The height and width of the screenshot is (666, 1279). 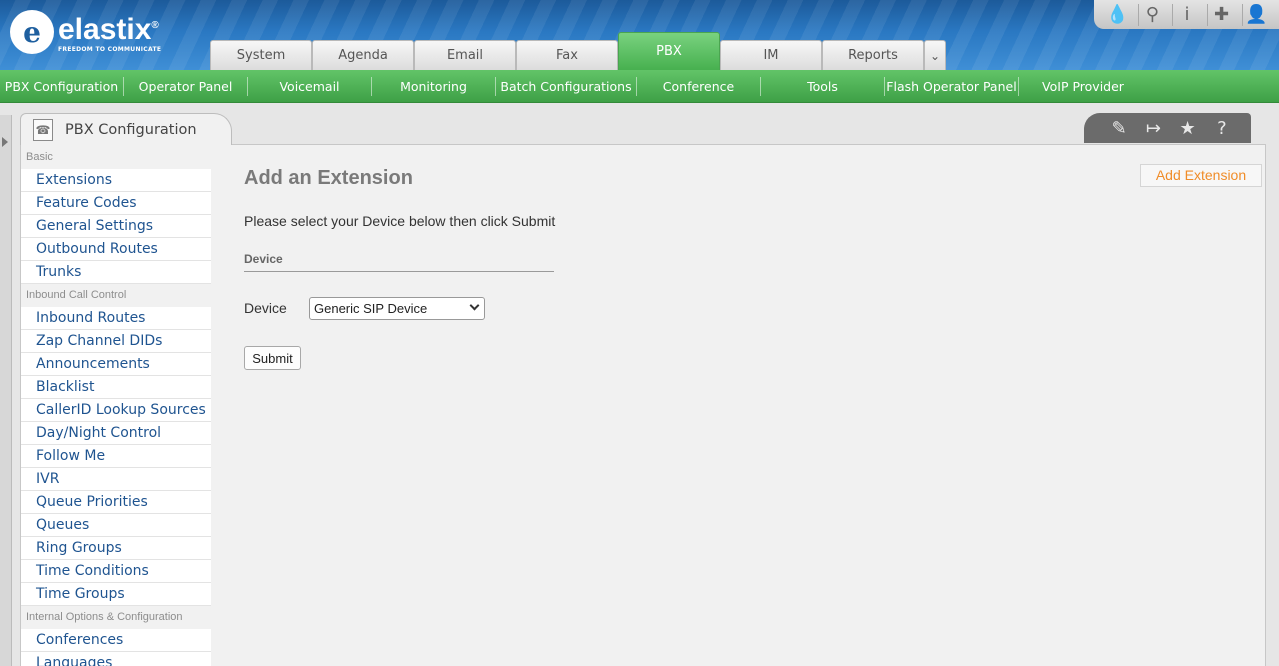 What do you see at coordinates (261, 55) in the screenshot?
I see `tab-system: System` at bounding box center [261, 55].